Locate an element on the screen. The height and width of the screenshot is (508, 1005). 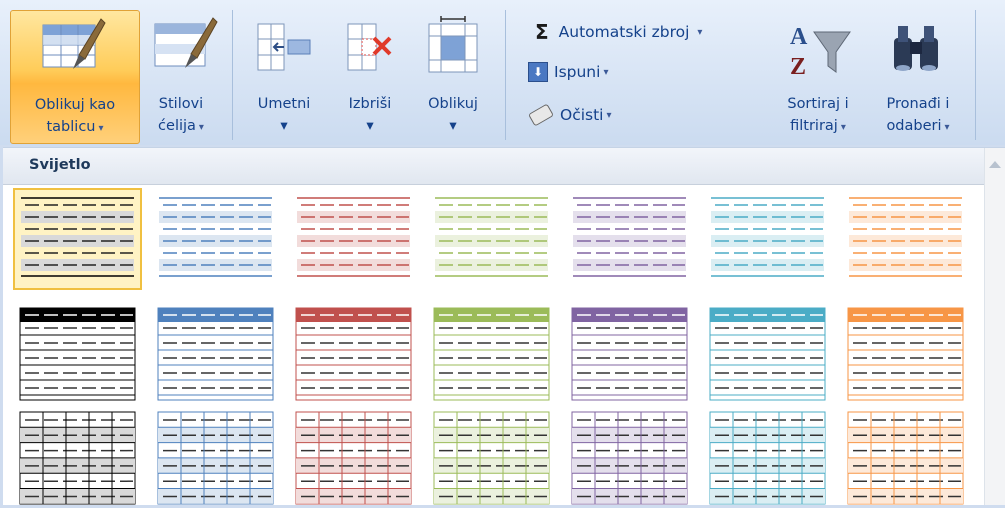
table-brush-icon is located at coordinates (74, 43).